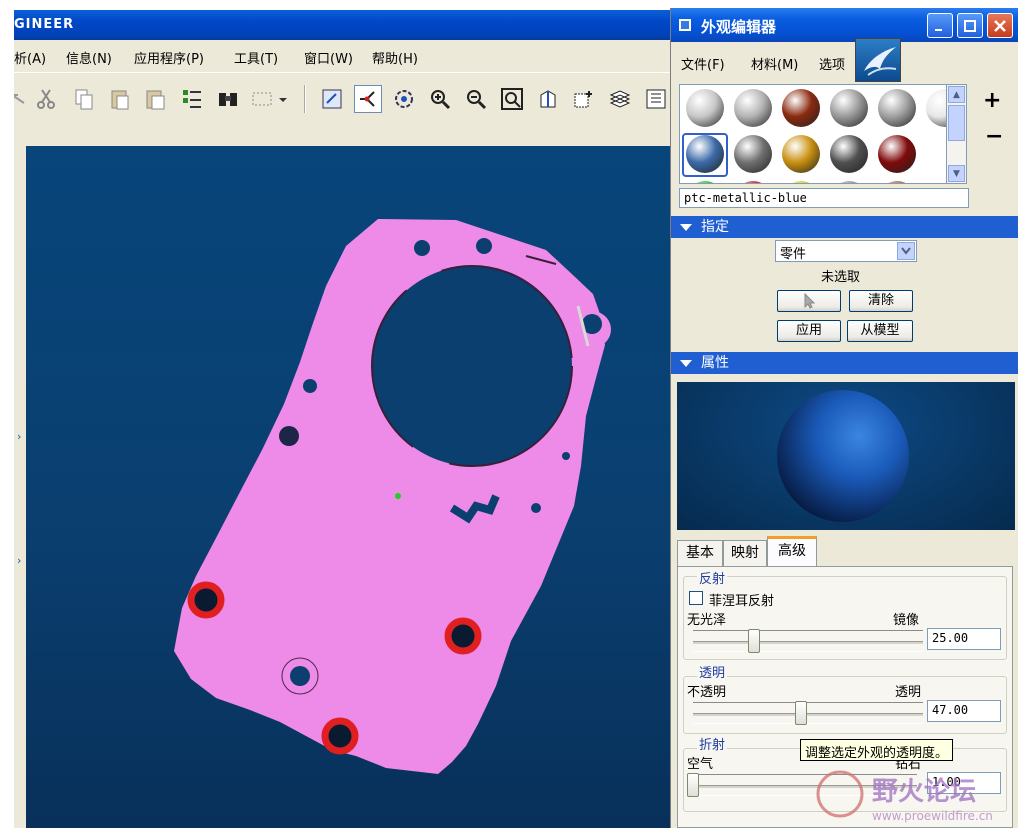 This screenshot has height=832, width=1024. I want to click on cut-icon, so click(46, 99).